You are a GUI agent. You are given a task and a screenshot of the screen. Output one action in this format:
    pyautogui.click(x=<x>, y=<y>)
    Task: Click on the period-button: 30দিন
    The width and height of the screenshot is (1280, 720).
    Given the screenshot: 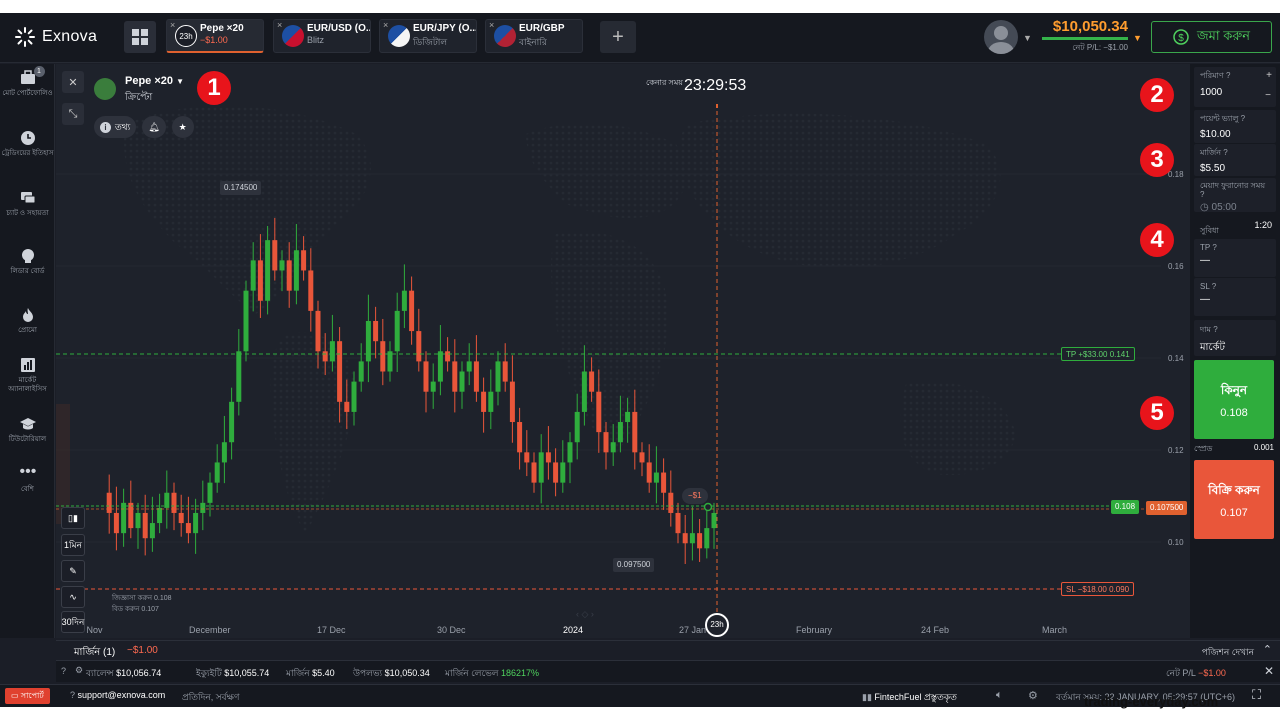 What is the action you would take?
    pyautogui.click(x=73, y=622)
    